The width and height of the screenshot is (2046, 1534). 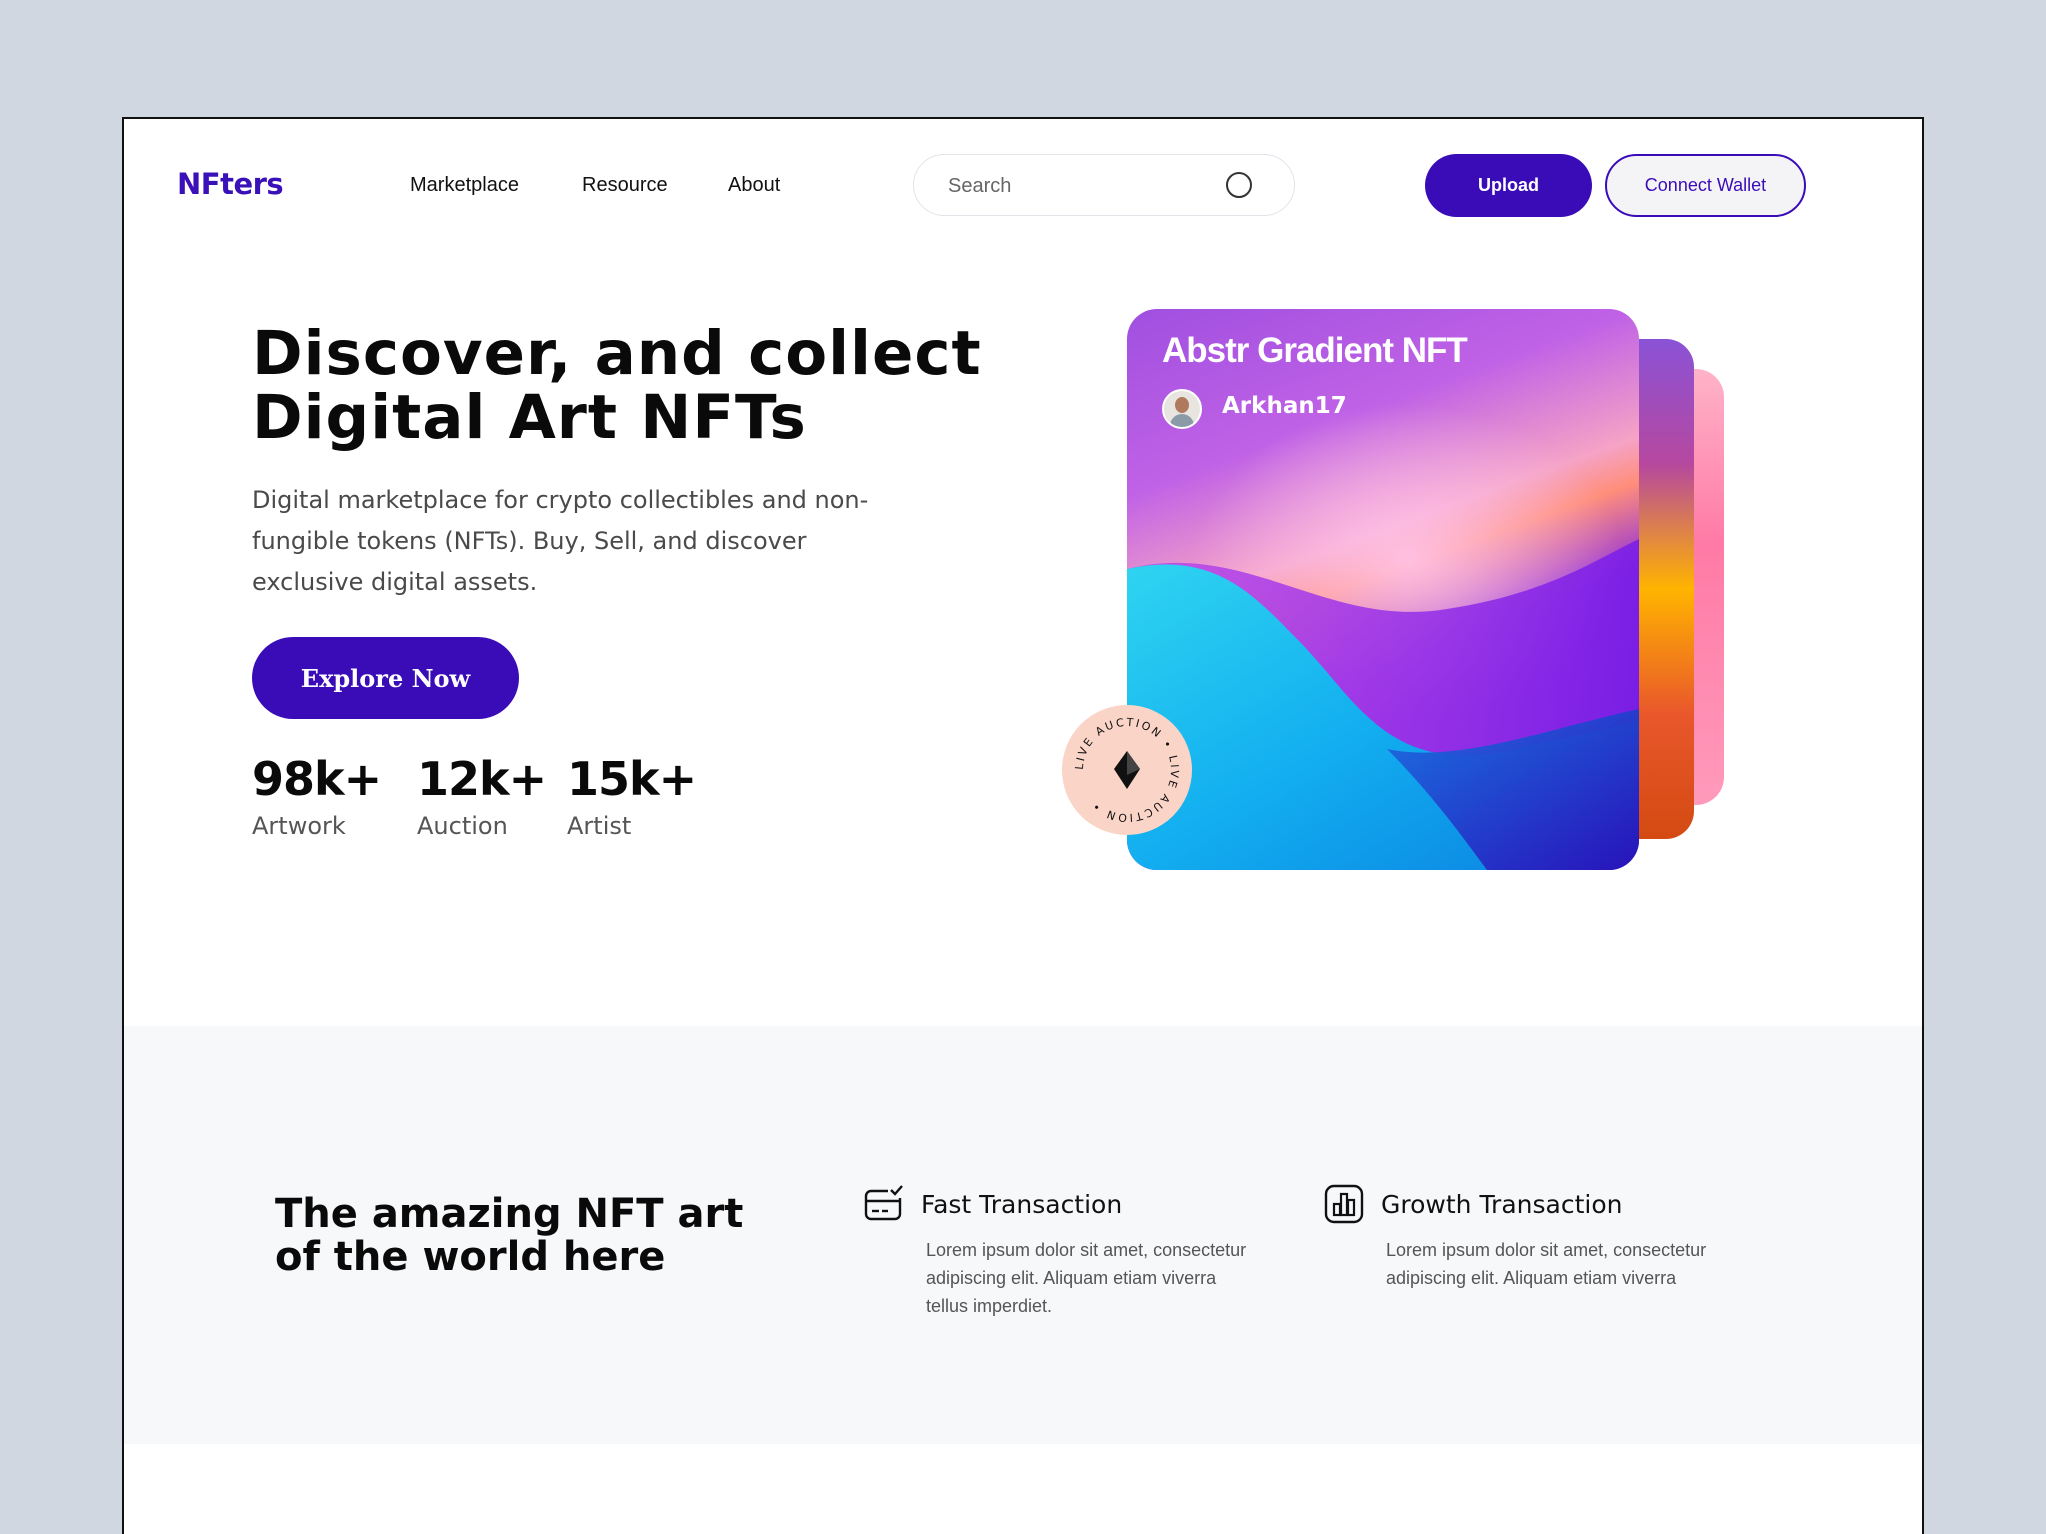 What do you see at coordinates (1022, 1204) in the screenshot?
I see `feature-title: Fast Transaction` at bounding box center [1022, 1204].